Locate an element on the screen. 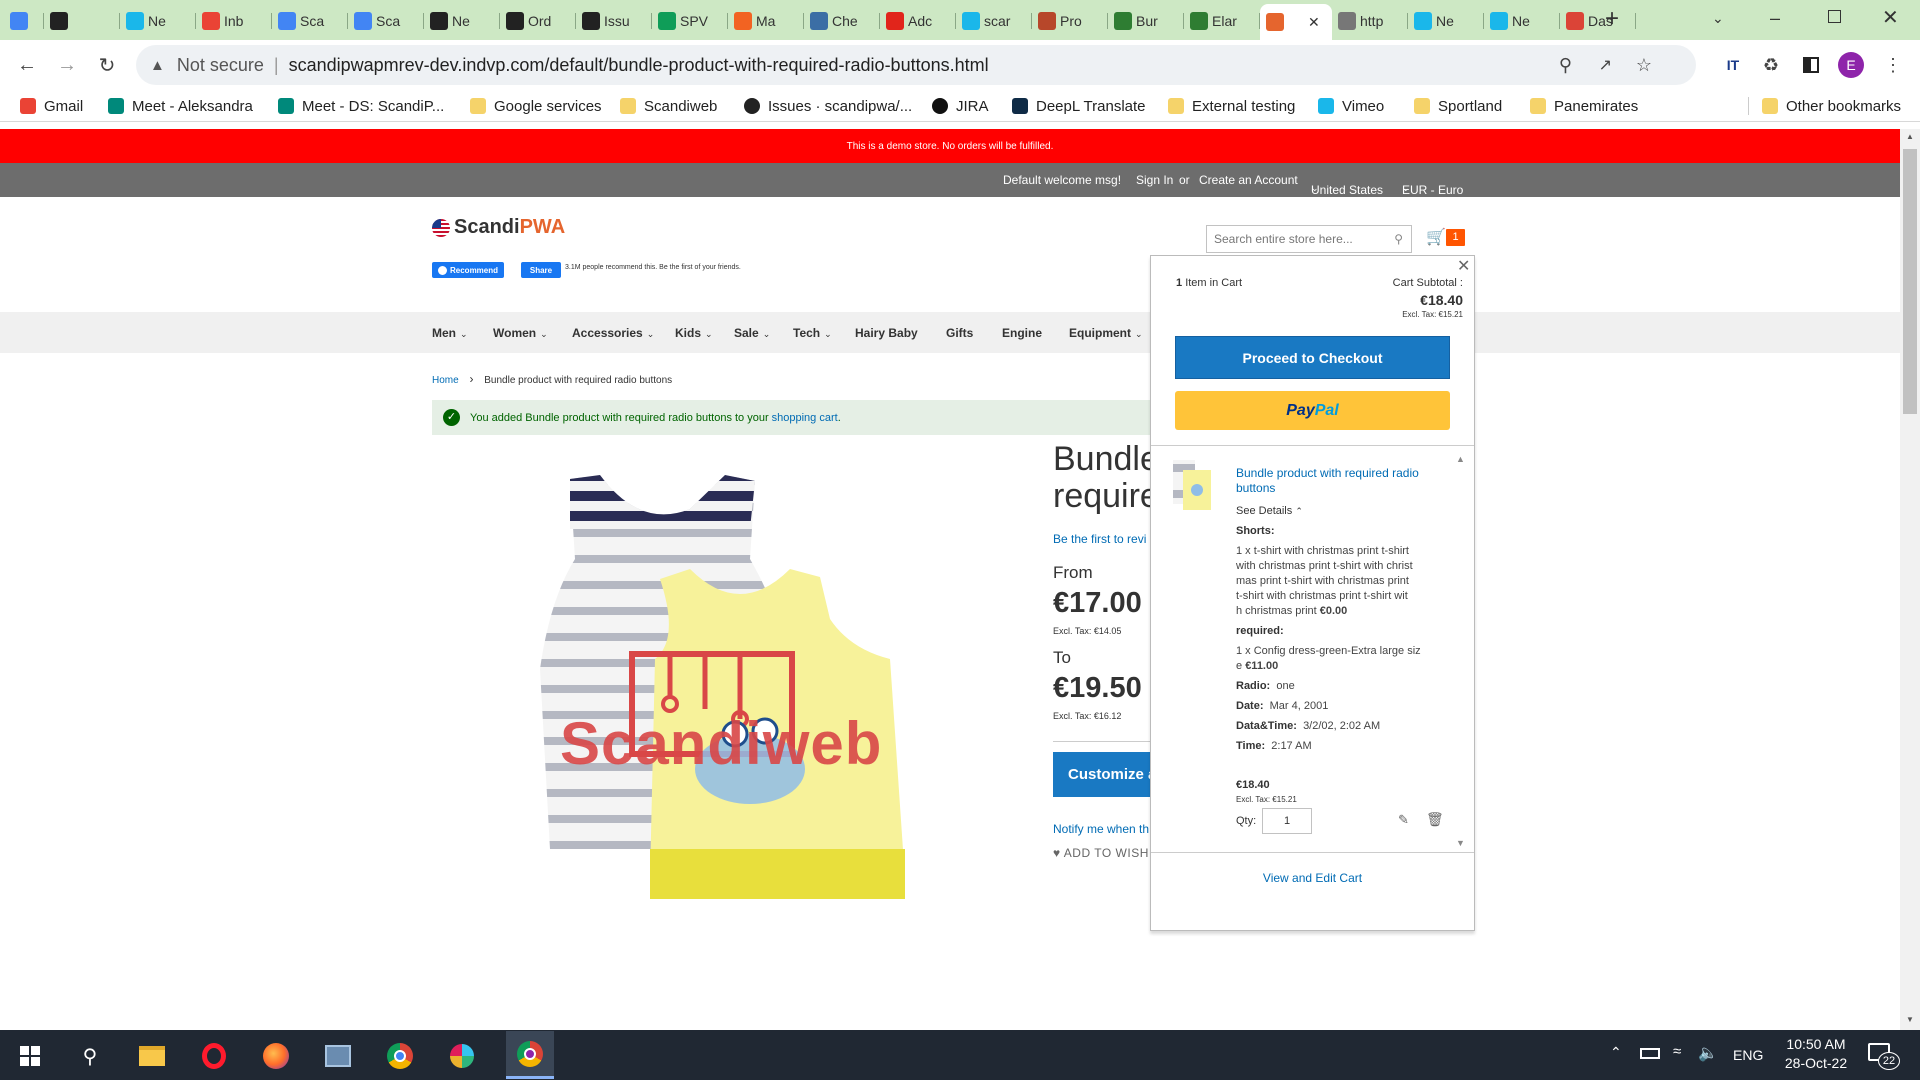  chrome-icon is located at coordinates (400, 1056).